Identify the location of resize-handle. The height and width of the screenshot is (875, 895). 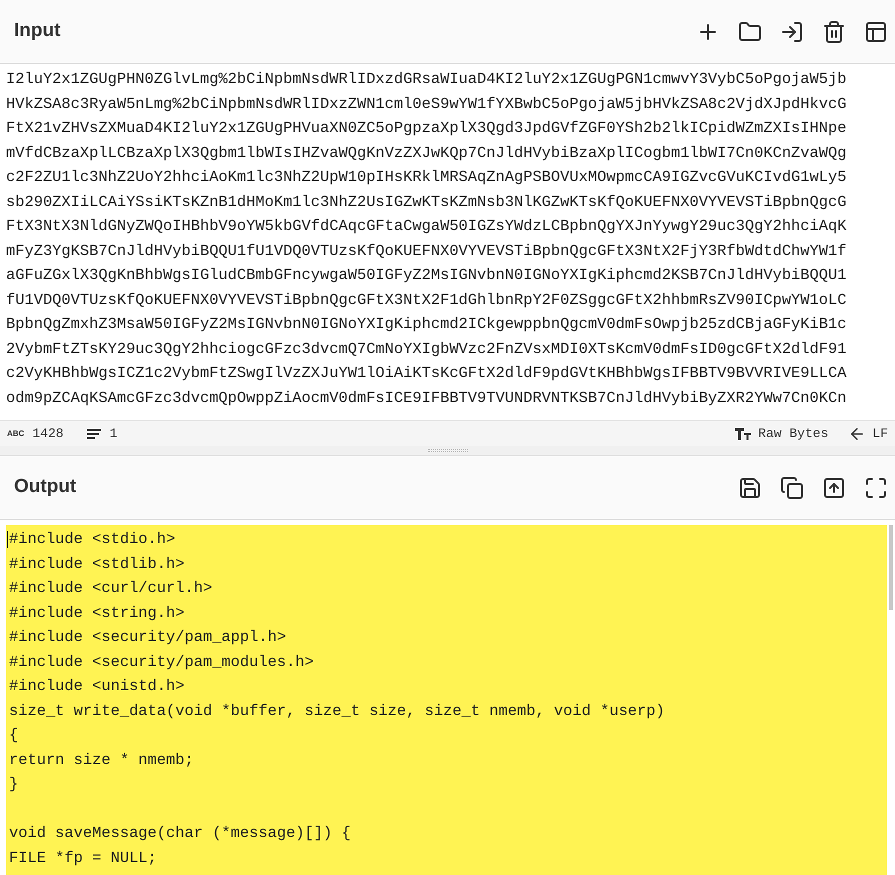
(448, 450).